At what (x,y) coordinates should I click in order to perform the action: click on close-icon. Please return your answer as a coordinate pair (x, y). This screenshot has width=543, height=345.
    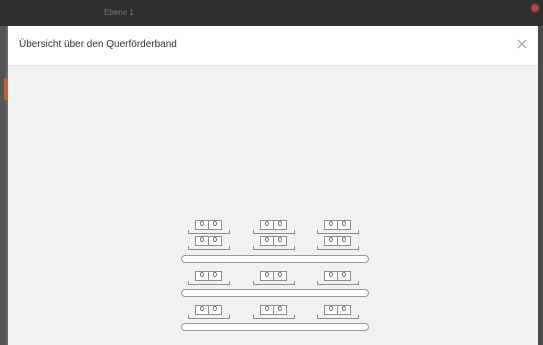
    Looking at the image, I should click on (522, 44).